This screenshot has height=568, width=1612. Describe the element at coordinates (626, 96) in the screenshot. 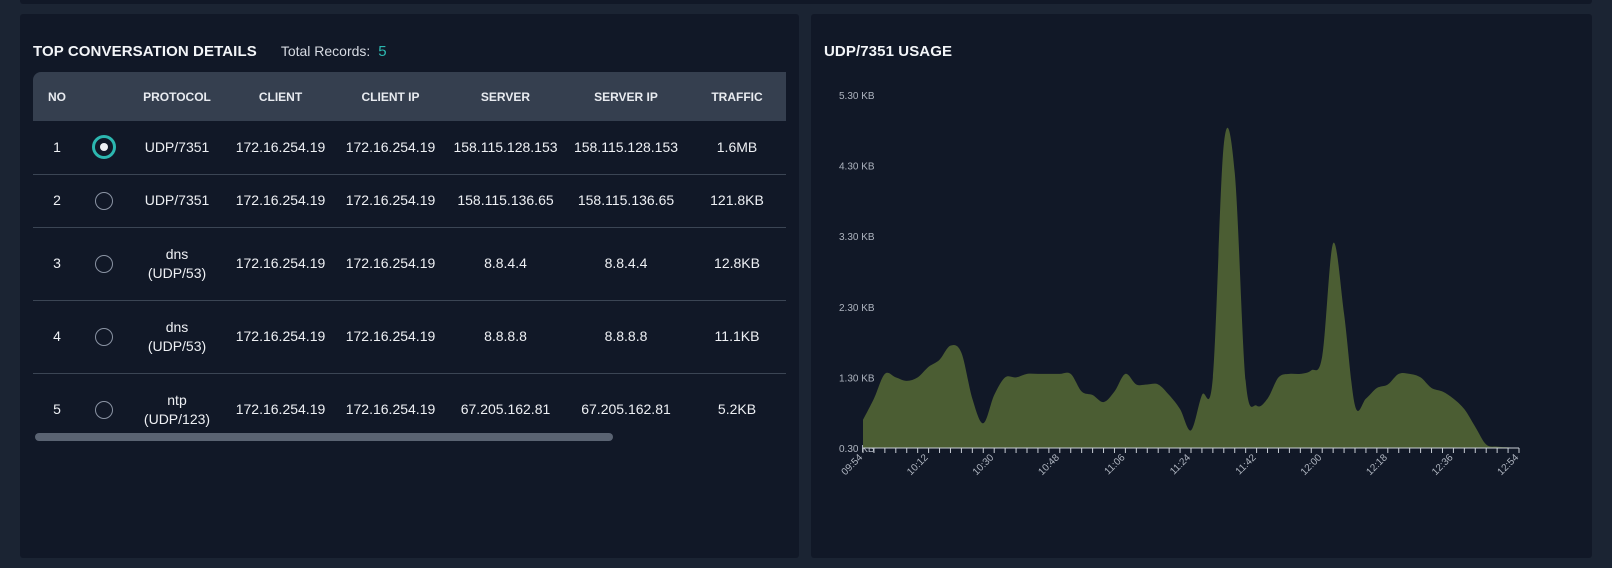

I see `column-header-server-ip: SERVER IP` at that location.